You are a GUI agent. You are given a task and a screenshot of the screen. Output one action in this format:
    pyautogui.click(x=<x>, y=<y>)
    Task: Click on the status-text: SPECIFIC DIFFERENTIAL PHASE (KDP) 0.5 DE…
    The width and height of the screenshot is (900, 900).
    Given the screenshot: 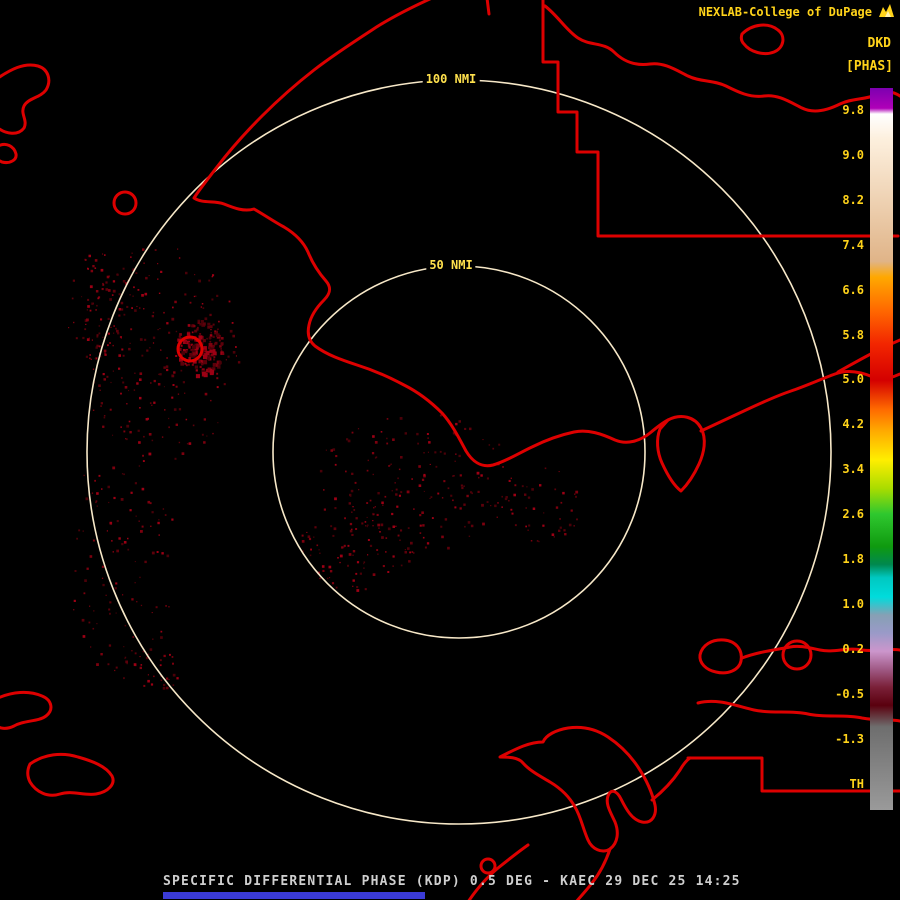 What is the action you would take?
    pyautogui.click(x=452, y=881)
    